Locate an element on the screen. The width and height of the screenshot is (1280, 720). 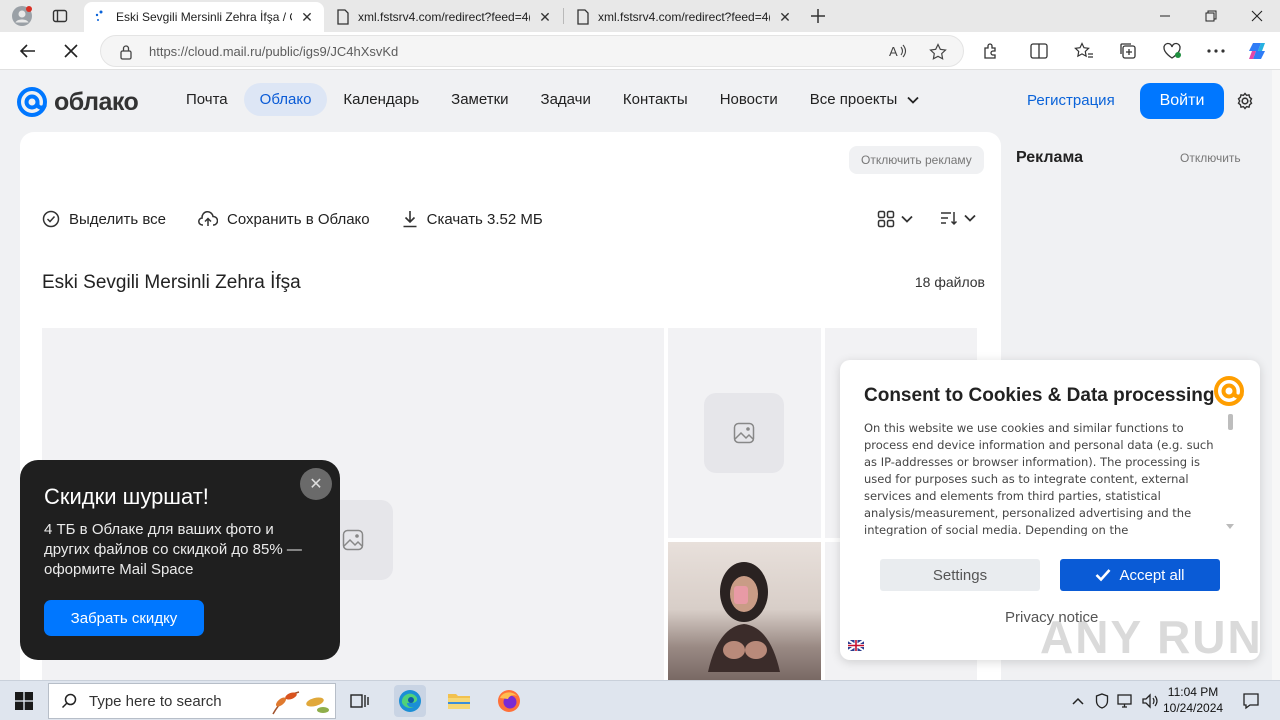
grid-view-icon is located at coordinates (886, 219).